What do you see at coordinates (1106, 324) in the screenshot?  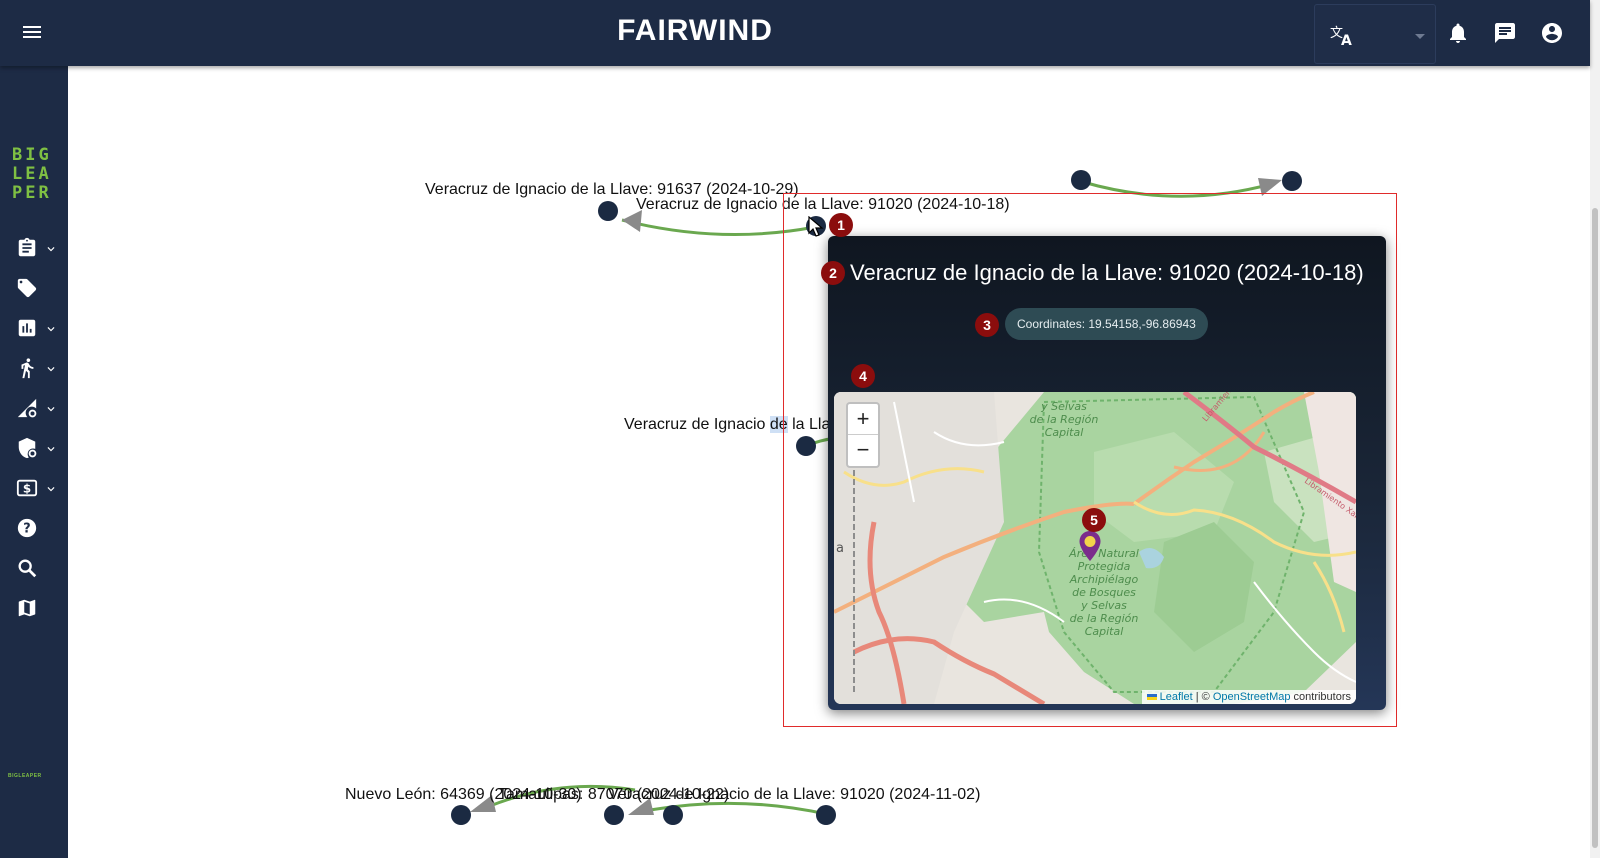 I see `coordinates-chip: Coordinates: 19.54158,-96.86943` at bounding box center [1106, 324].